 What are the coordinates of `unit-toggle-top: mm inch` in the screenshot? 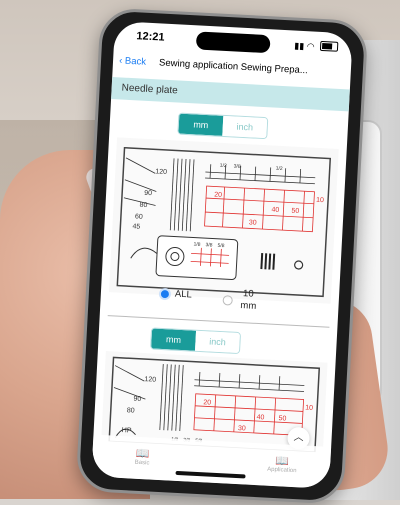 It's located at (223, 126).